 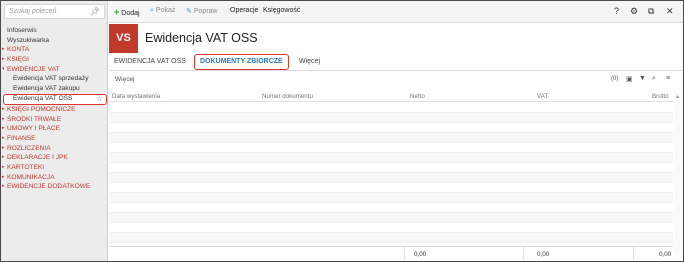 I want to click on sidebar-item-label: KOMUNIKACJA, so click(x=31, y=177).